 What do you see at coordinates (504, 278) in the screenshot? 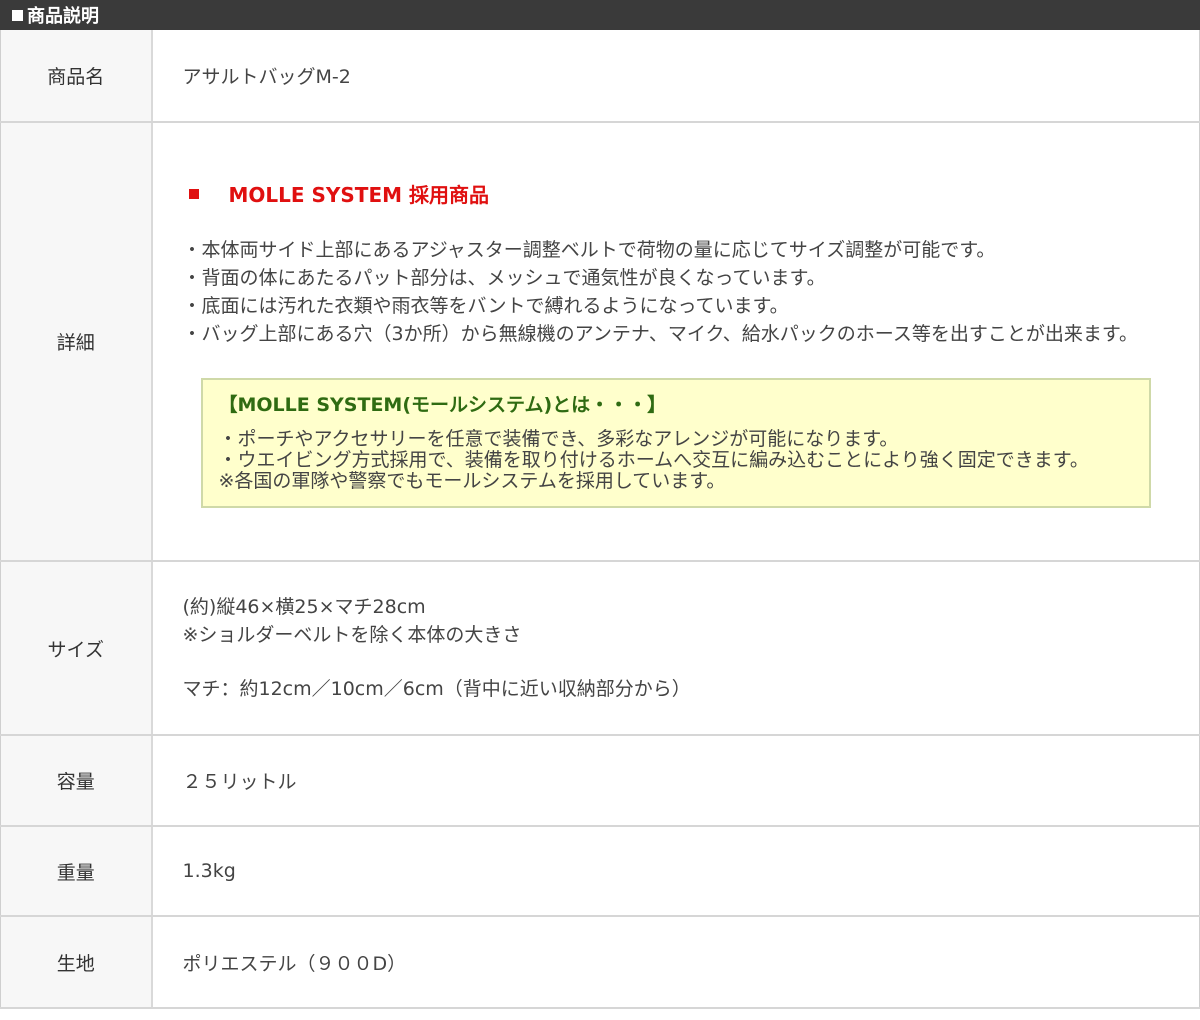
I see `detail-bullet: ・背面の体にあたるパット部分は、メッシュで通気性が良くなっています。` at bounding box center [504, 278].